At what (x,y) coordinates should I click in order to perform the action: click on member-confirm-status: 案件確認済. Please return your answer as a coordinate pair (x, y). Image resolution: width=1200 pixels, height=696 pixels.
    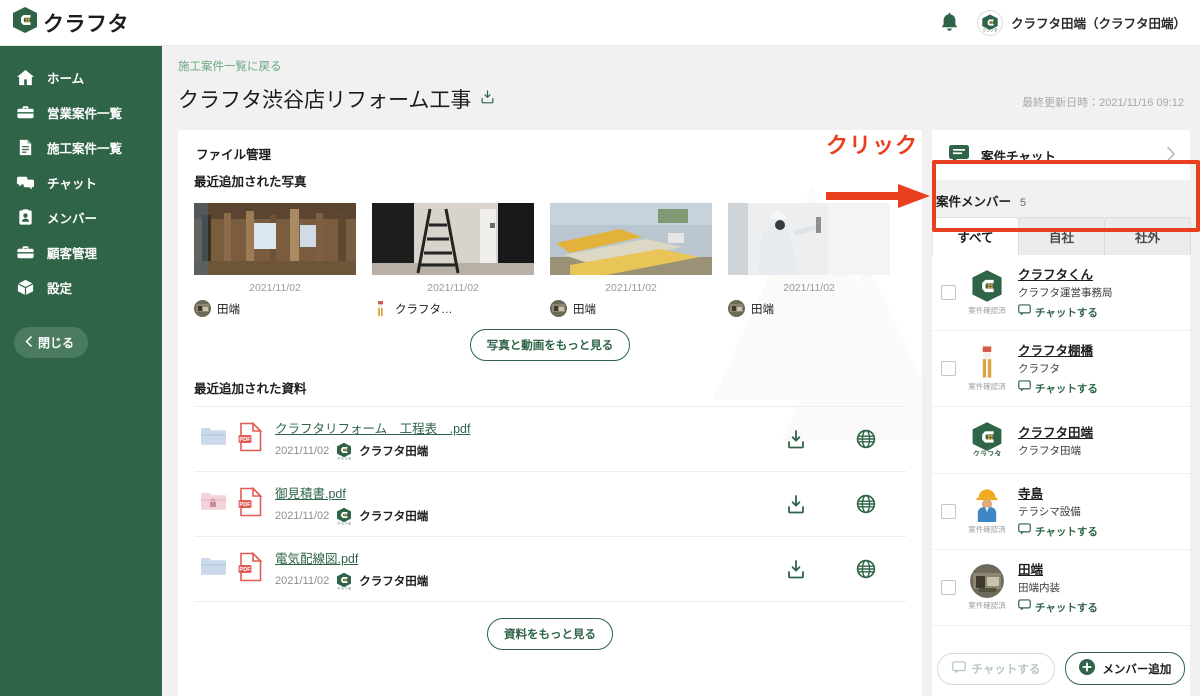
    Looking at the image, I should click on (987, 386).